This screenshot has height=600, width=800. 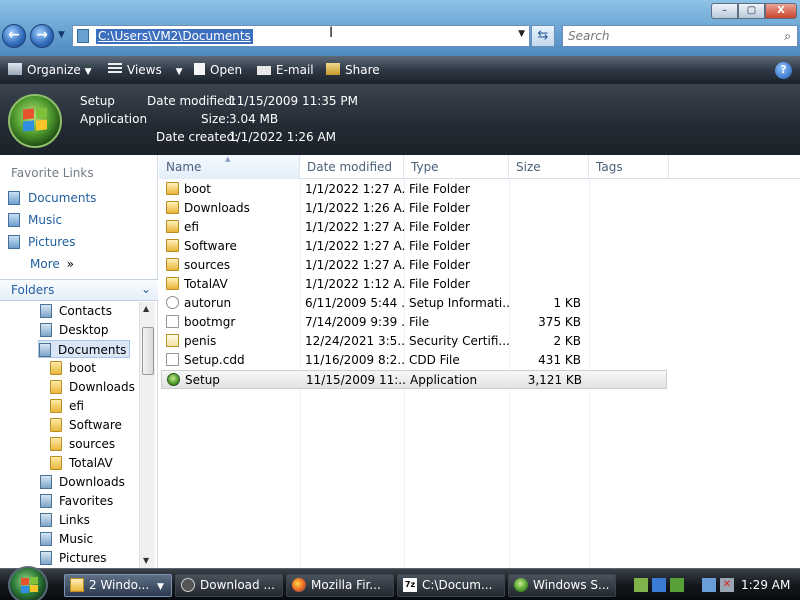 I want to click on tree-item-sources: sources, so click(x=82, y=444).